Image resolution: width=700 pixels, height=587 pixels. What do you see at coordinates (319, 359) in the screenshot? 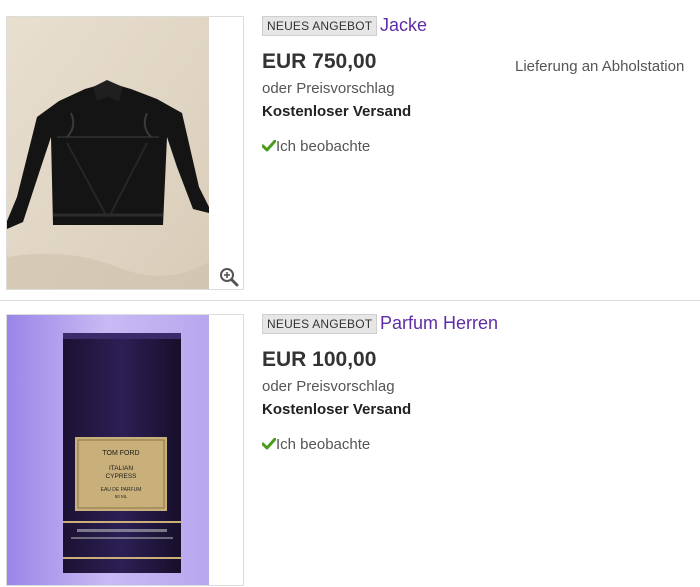
I see `listing-price: EUR 100,00` at bounding box center [319, 359].